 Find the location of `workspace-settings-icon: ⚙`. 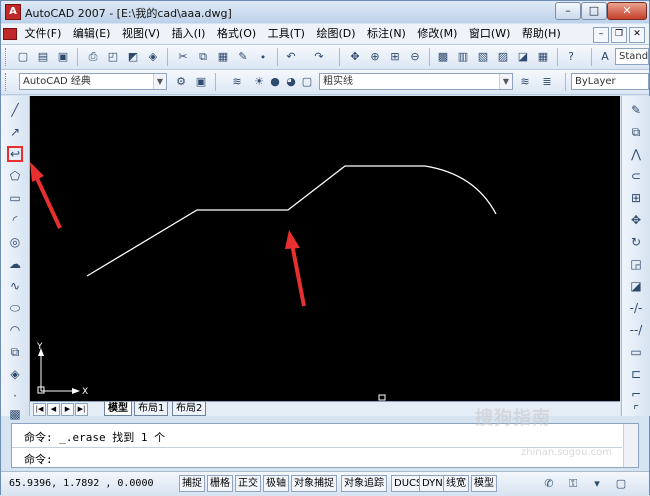

workspace-settings-icon: ⚙ is located at coordinates (181, 82).